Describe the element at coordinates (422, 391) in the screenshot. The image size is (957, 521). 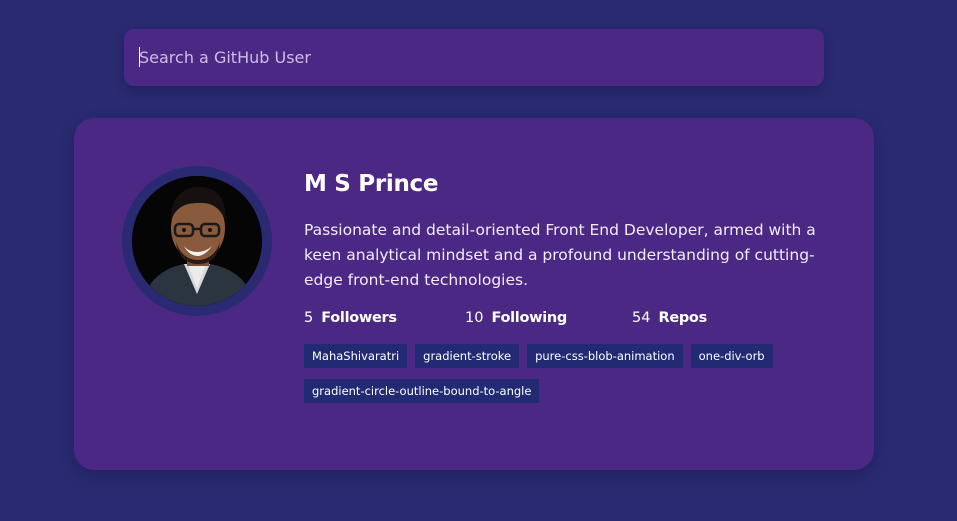
I see `repo-link: gradient-circle-outline-bound-to-angle` at that location.